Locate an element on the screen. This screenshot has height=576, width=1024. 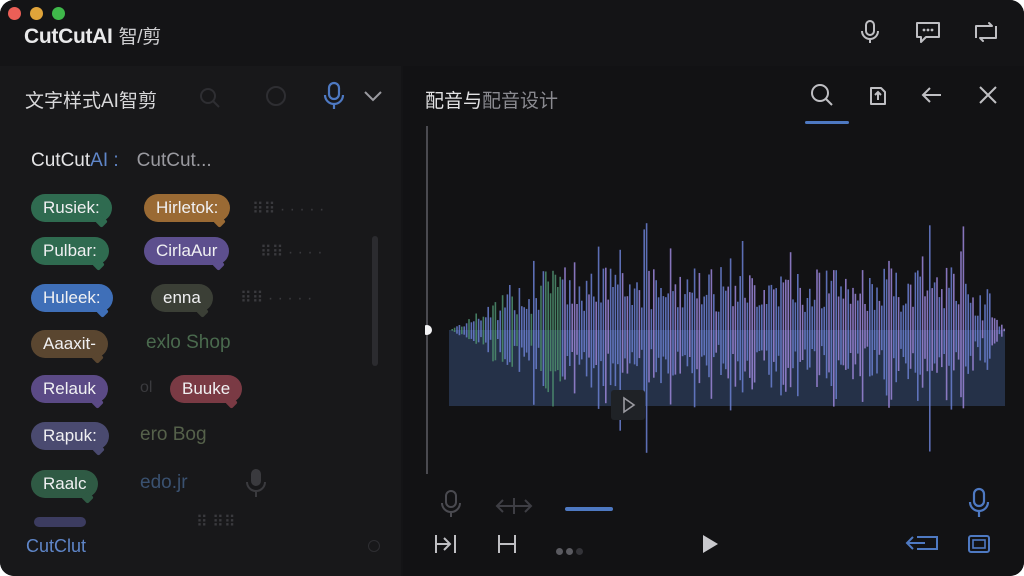
microphone-active-icon is located at coordinates (979, 503).